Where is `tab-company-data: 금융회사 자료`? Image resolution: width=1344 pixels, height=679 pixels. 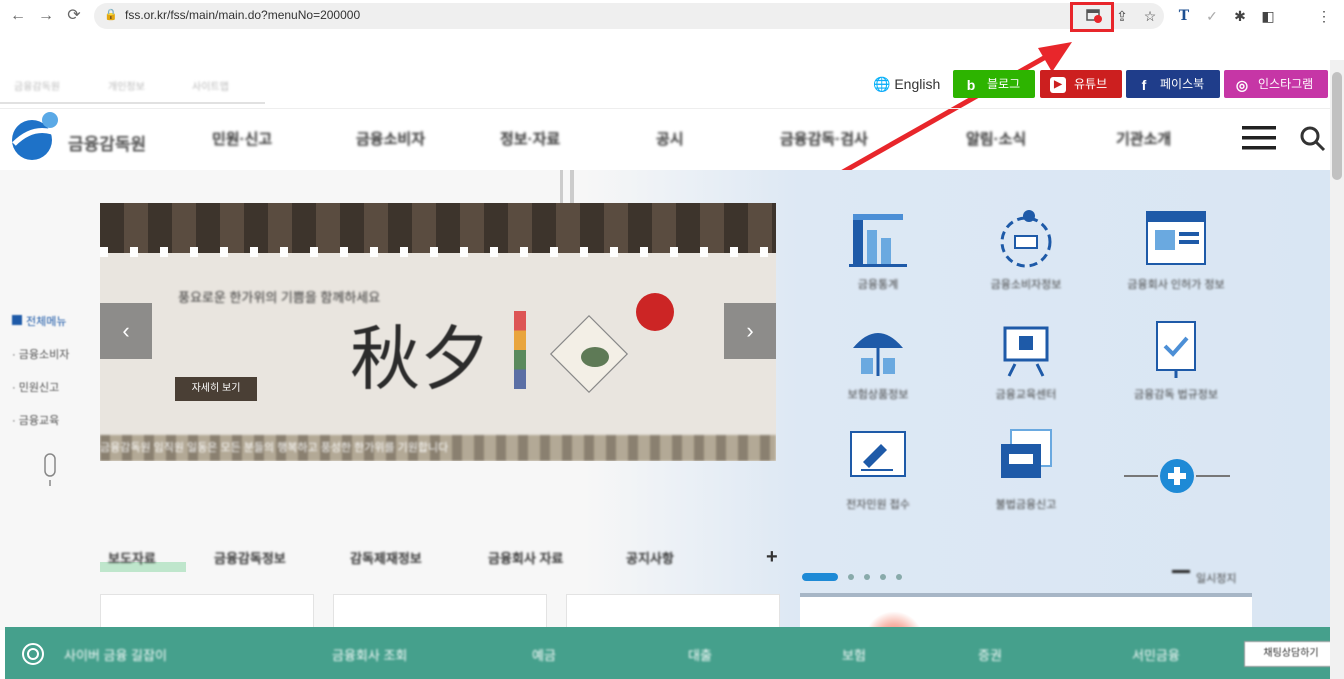
tab-company-data: 금융회사 자료 is located at coordinates (525, 557).